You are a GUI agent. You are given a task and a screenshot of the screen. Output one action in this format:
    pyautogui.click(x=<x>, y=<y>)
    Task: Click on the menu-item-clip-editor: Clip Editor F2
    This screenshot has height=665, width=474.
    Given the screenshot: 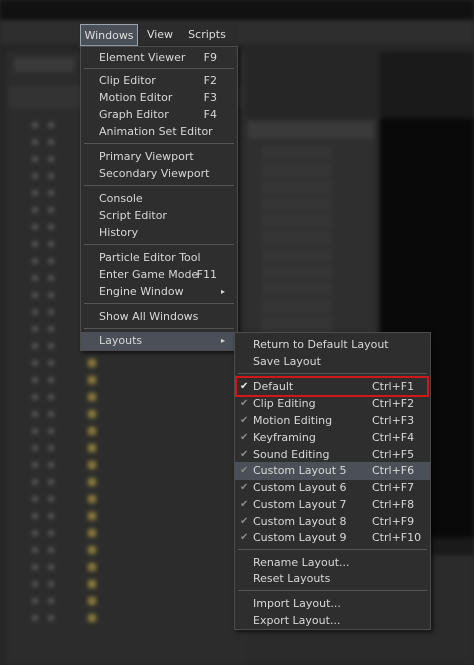 What is the action you would take?
    pyautogui.click(x=159, y=80)
    